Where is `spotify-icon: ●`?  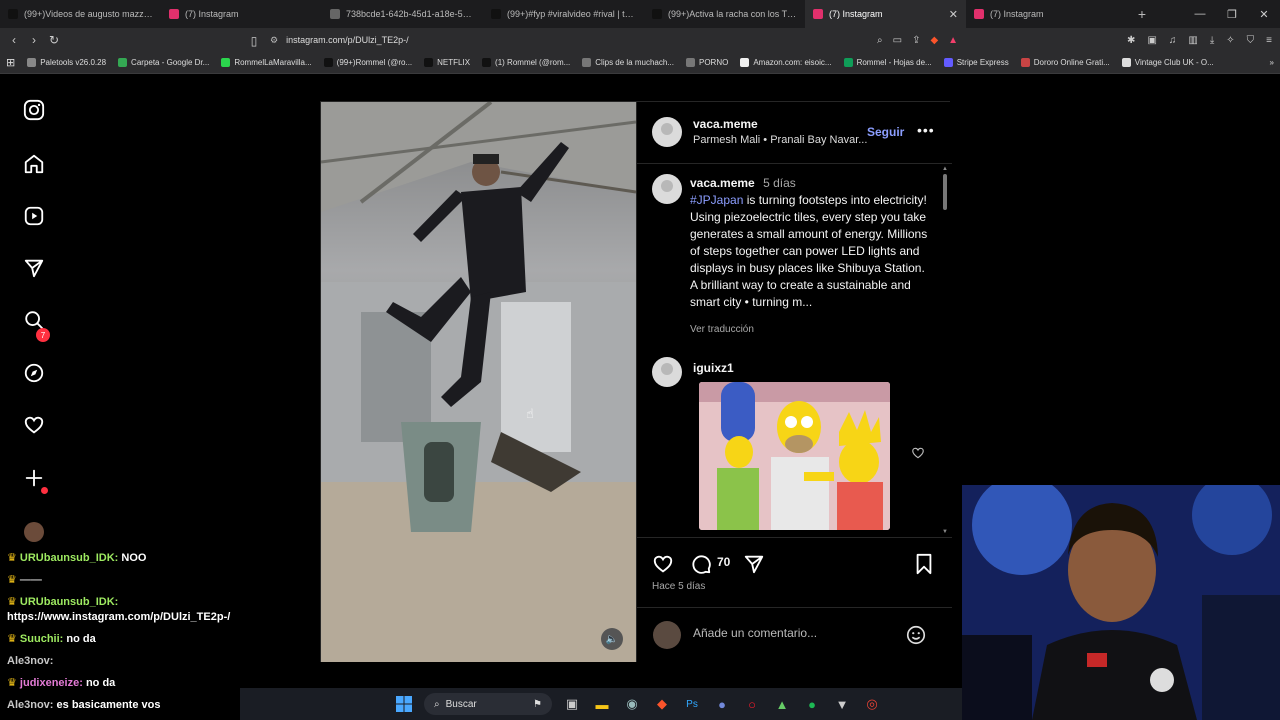
spotify-icon: ● is located at coordinates (812, 704).